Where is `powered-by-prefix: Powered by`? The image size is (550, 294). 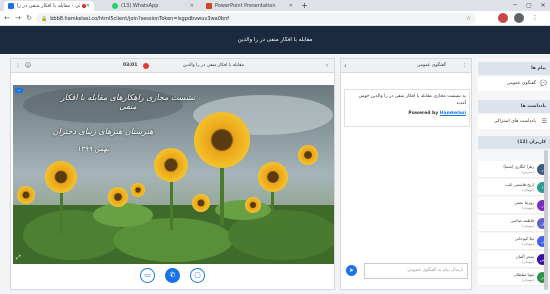 powered-by-prefix: Powered by is located at coordinates (423, 113).